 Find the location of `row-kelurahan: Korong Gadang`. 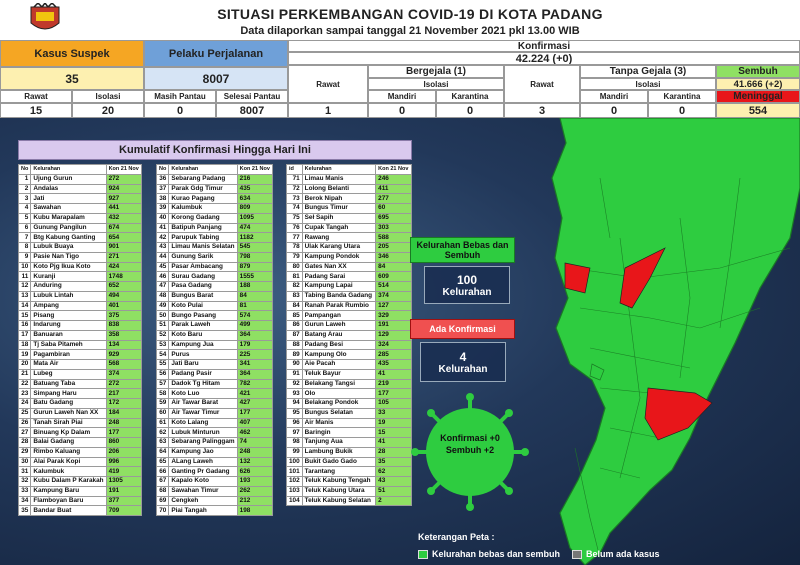

row-kelurahan: Korong Gadang is located at coordinates (203, 218).